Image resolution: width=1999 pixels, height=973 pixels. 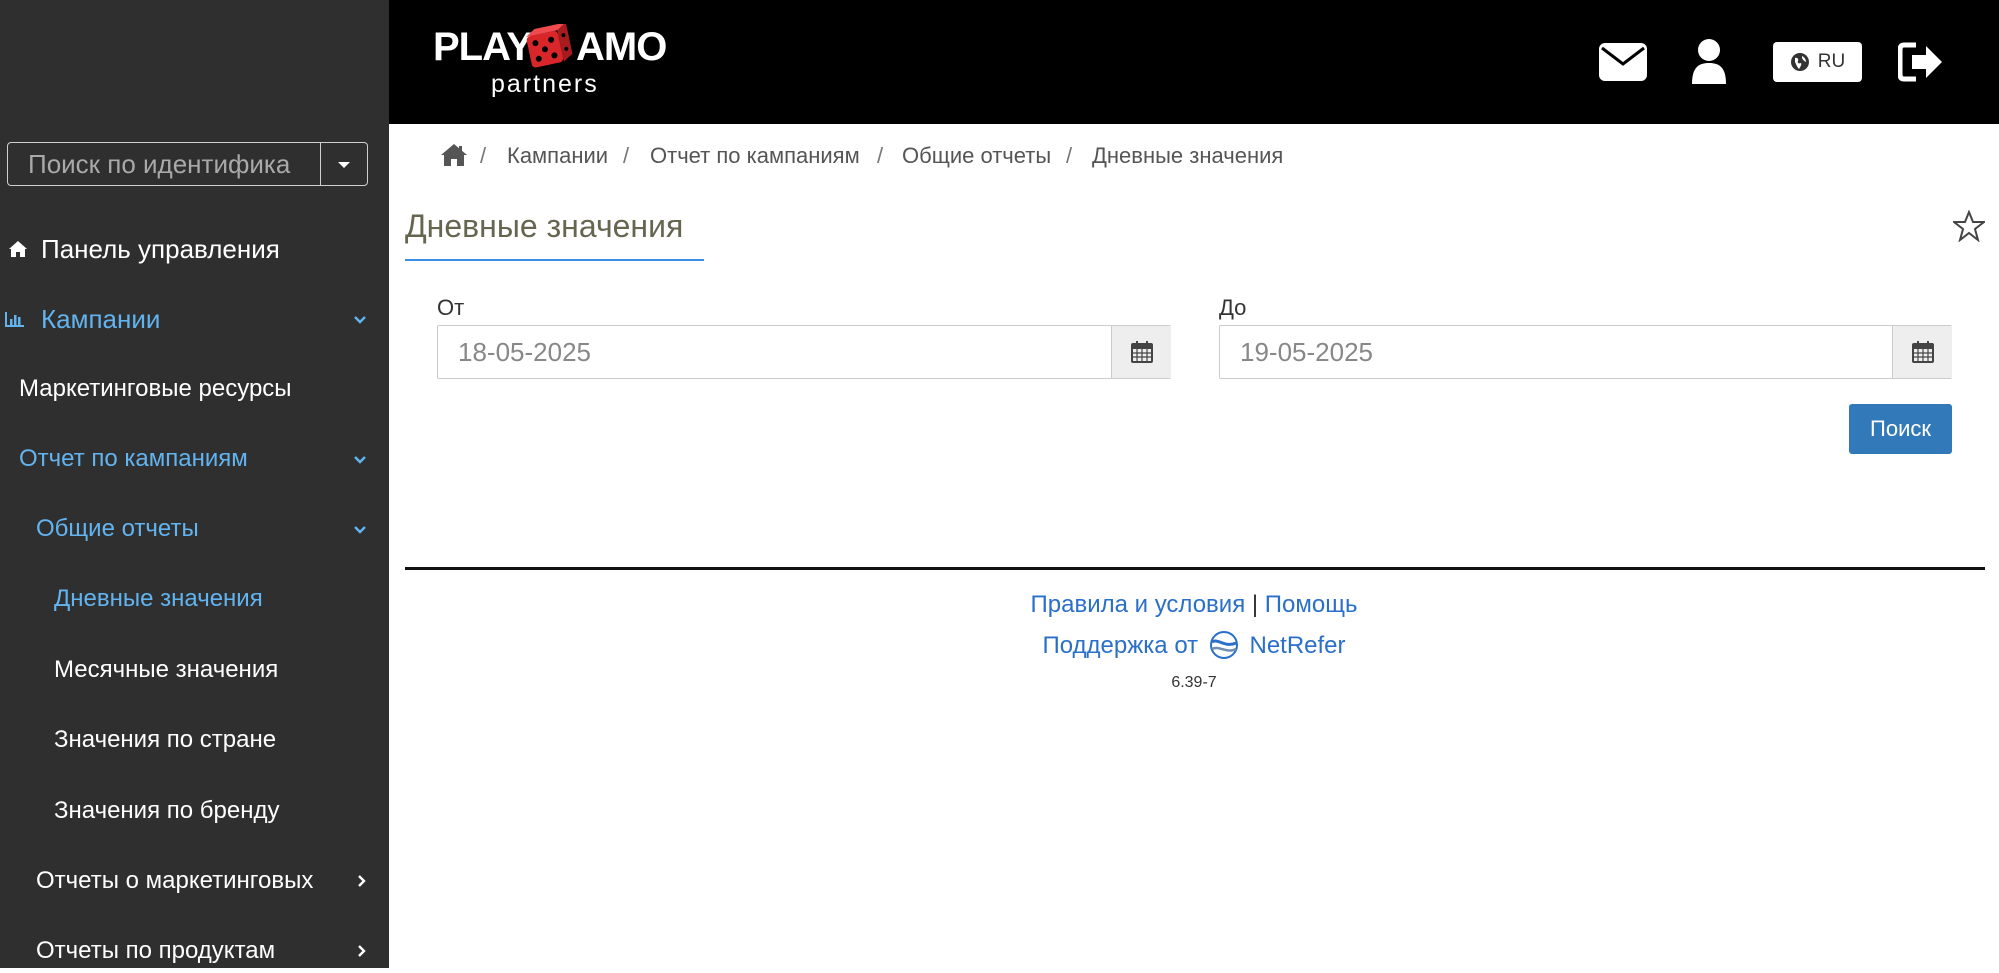 I want to click on page-title: Дневные значения, so click(x=544, y=226).